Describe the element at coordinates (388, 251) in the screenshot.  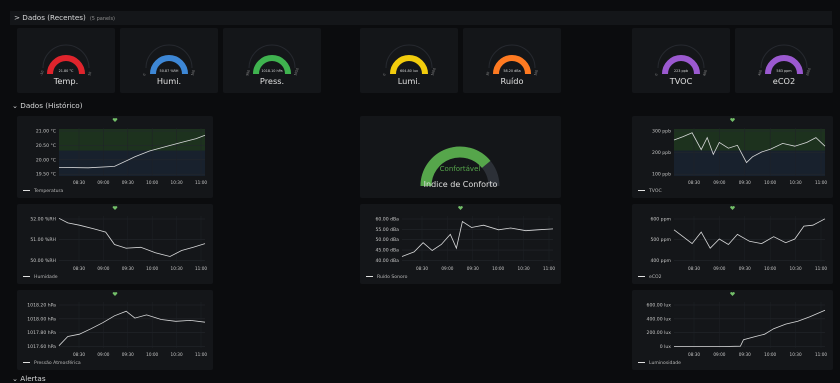
I see `y-tick-label: 45.00 dBa` at that location.